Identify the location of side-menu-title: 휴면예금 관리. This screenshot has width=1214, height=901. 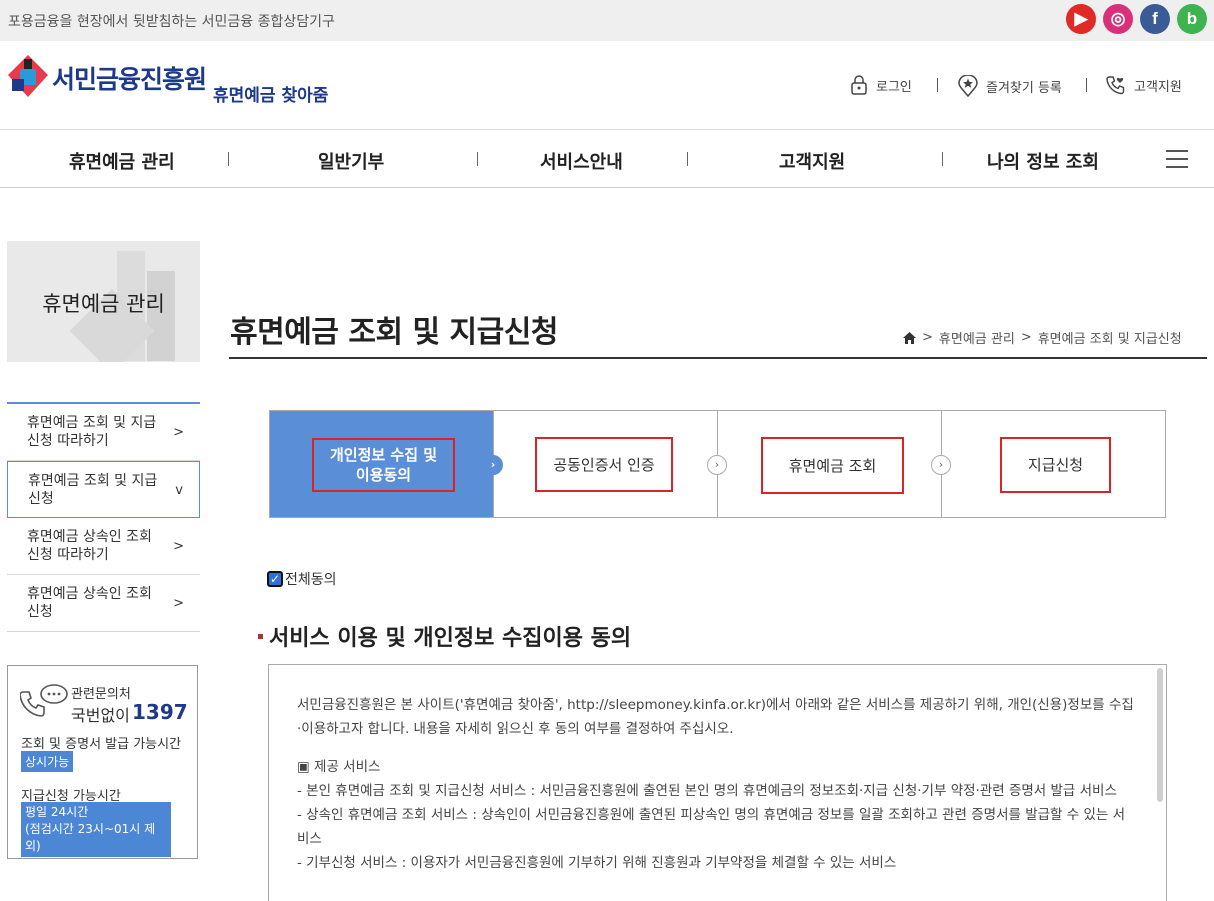
(103, 301).